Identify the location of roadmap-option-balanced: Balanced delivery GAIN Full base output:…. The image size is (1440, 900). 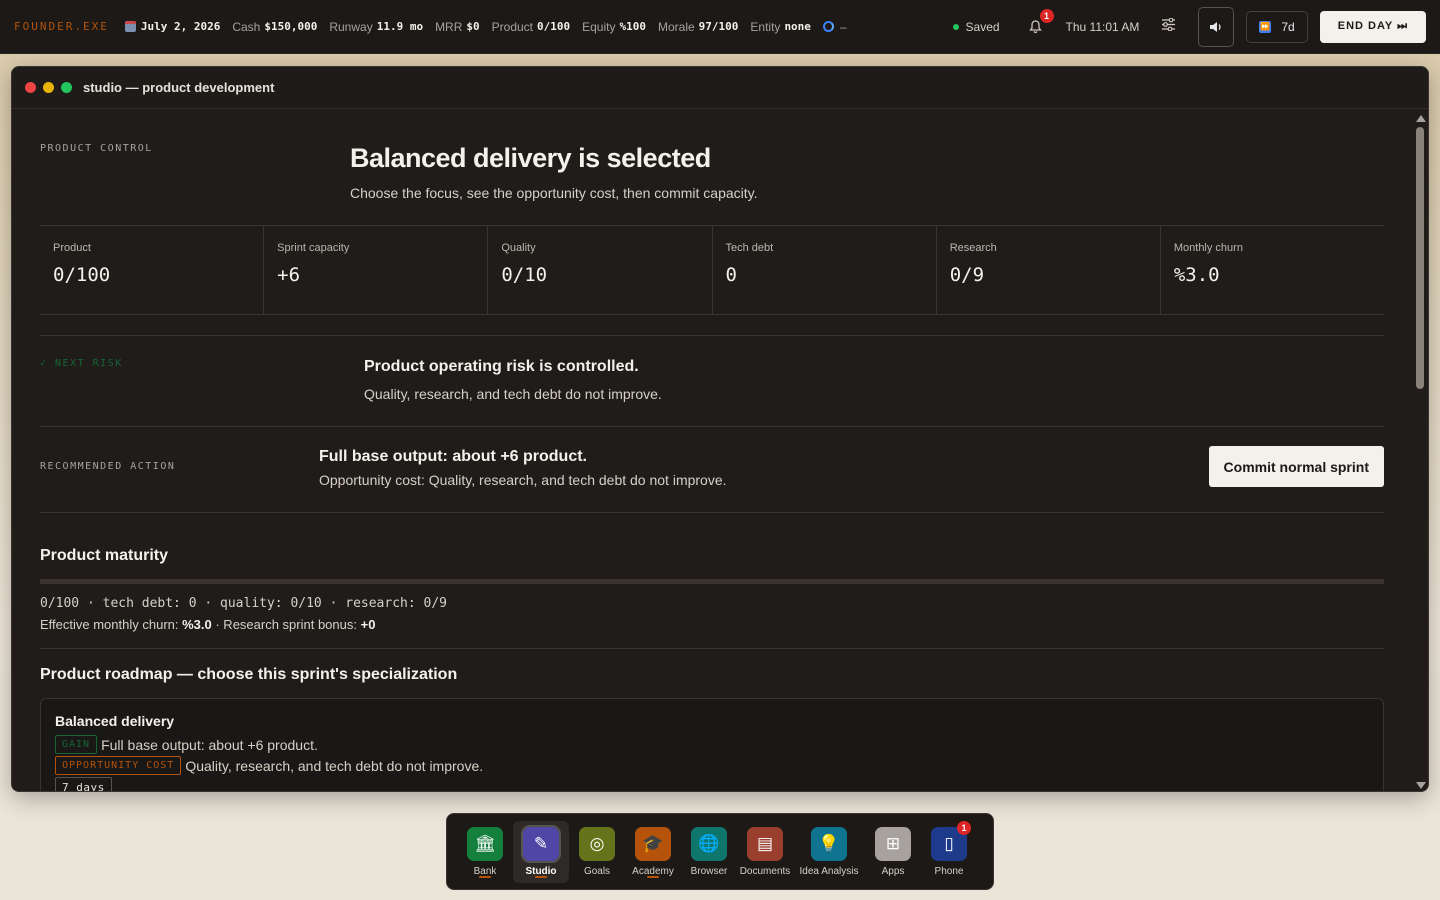
(712, 744).